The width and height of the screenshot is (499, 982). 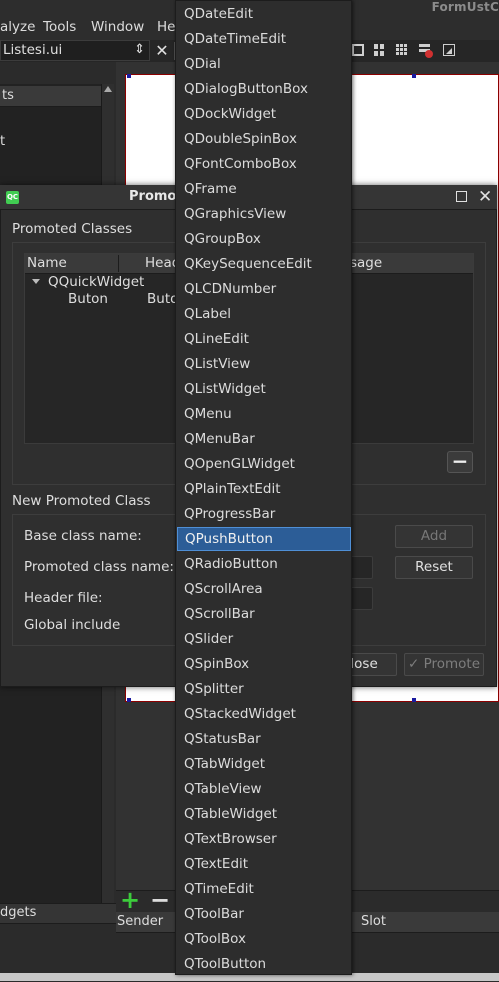 I want to click on dropdown-option: QPushButton, so click(x=264, y=539).